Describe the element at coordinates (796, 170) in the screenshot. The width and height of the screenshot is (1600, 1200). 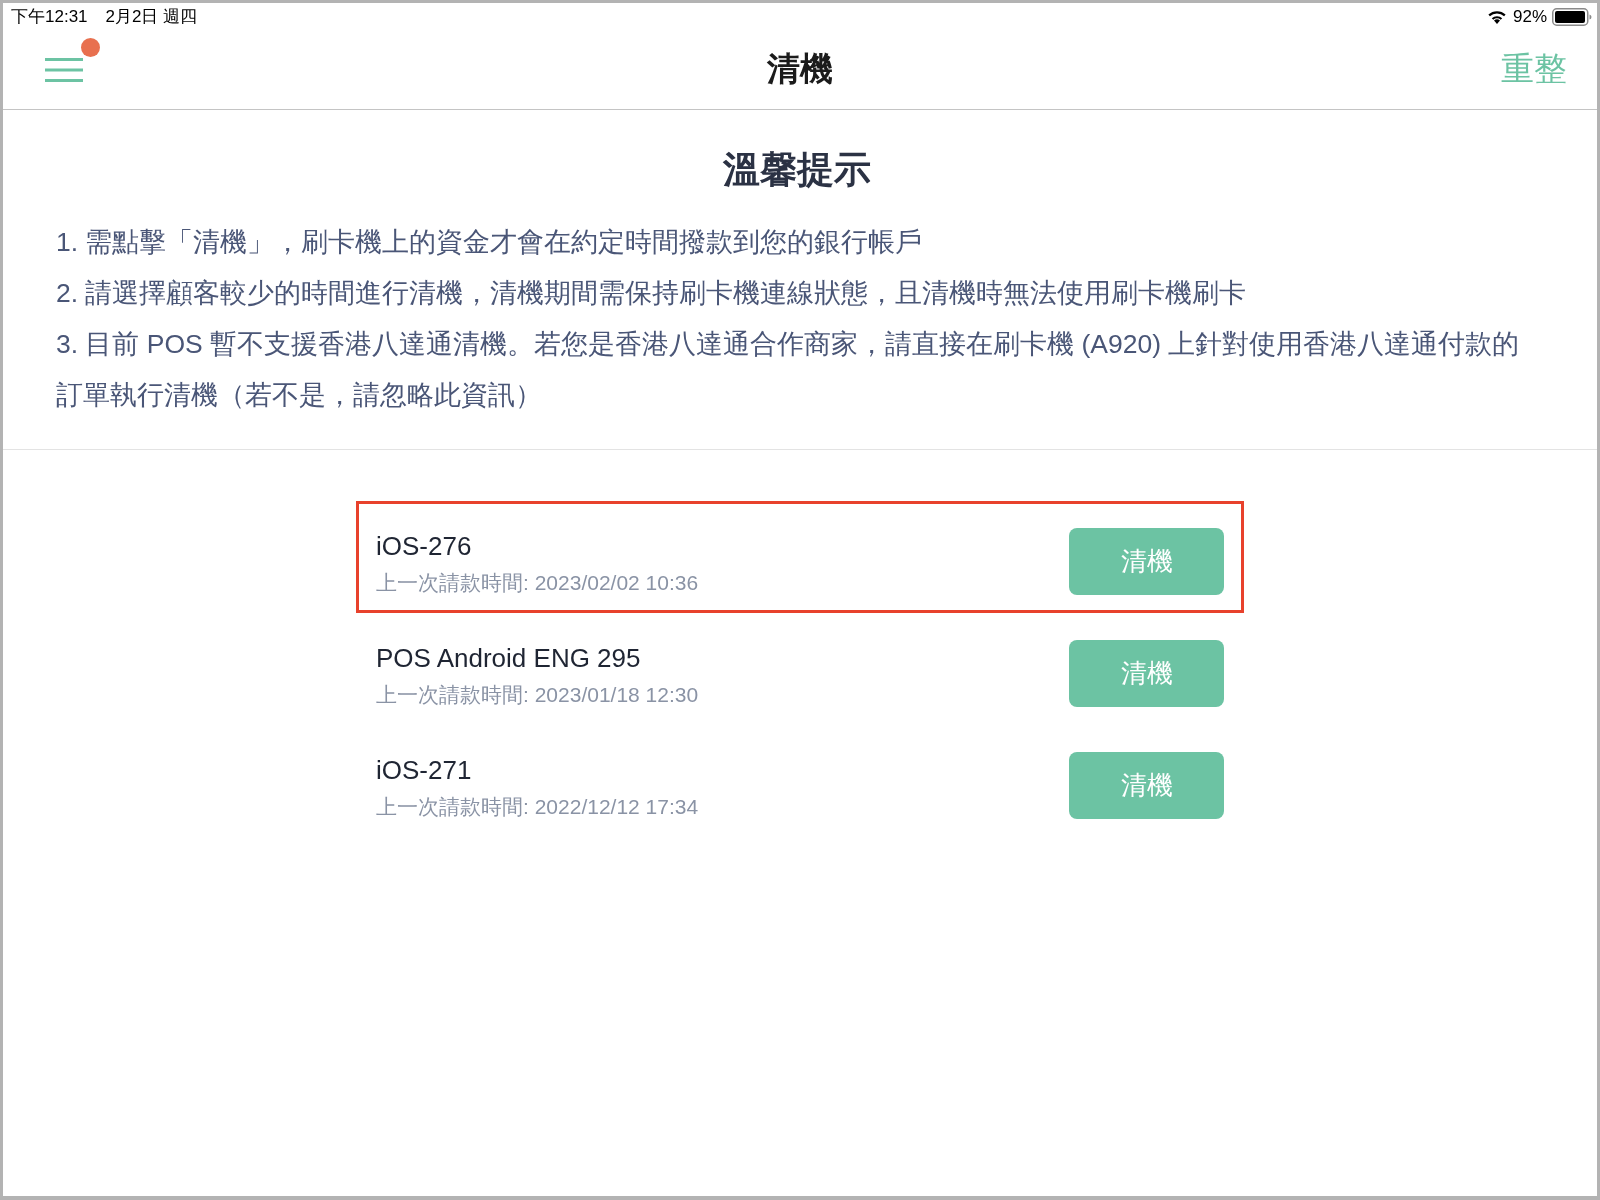
I see `notice-title: 溫馨提示` at that location.